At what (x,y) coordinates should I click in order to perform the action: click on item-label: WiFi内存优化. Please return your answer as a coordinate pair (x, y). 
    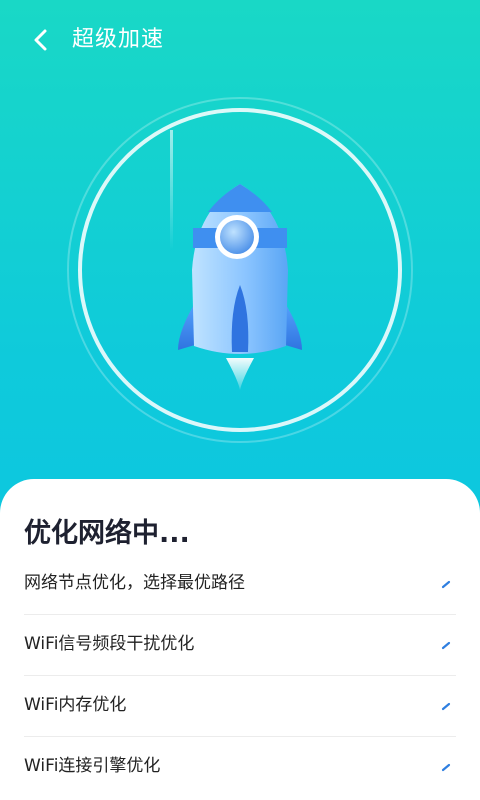
    Looking at the image, I should click on (75, 705).